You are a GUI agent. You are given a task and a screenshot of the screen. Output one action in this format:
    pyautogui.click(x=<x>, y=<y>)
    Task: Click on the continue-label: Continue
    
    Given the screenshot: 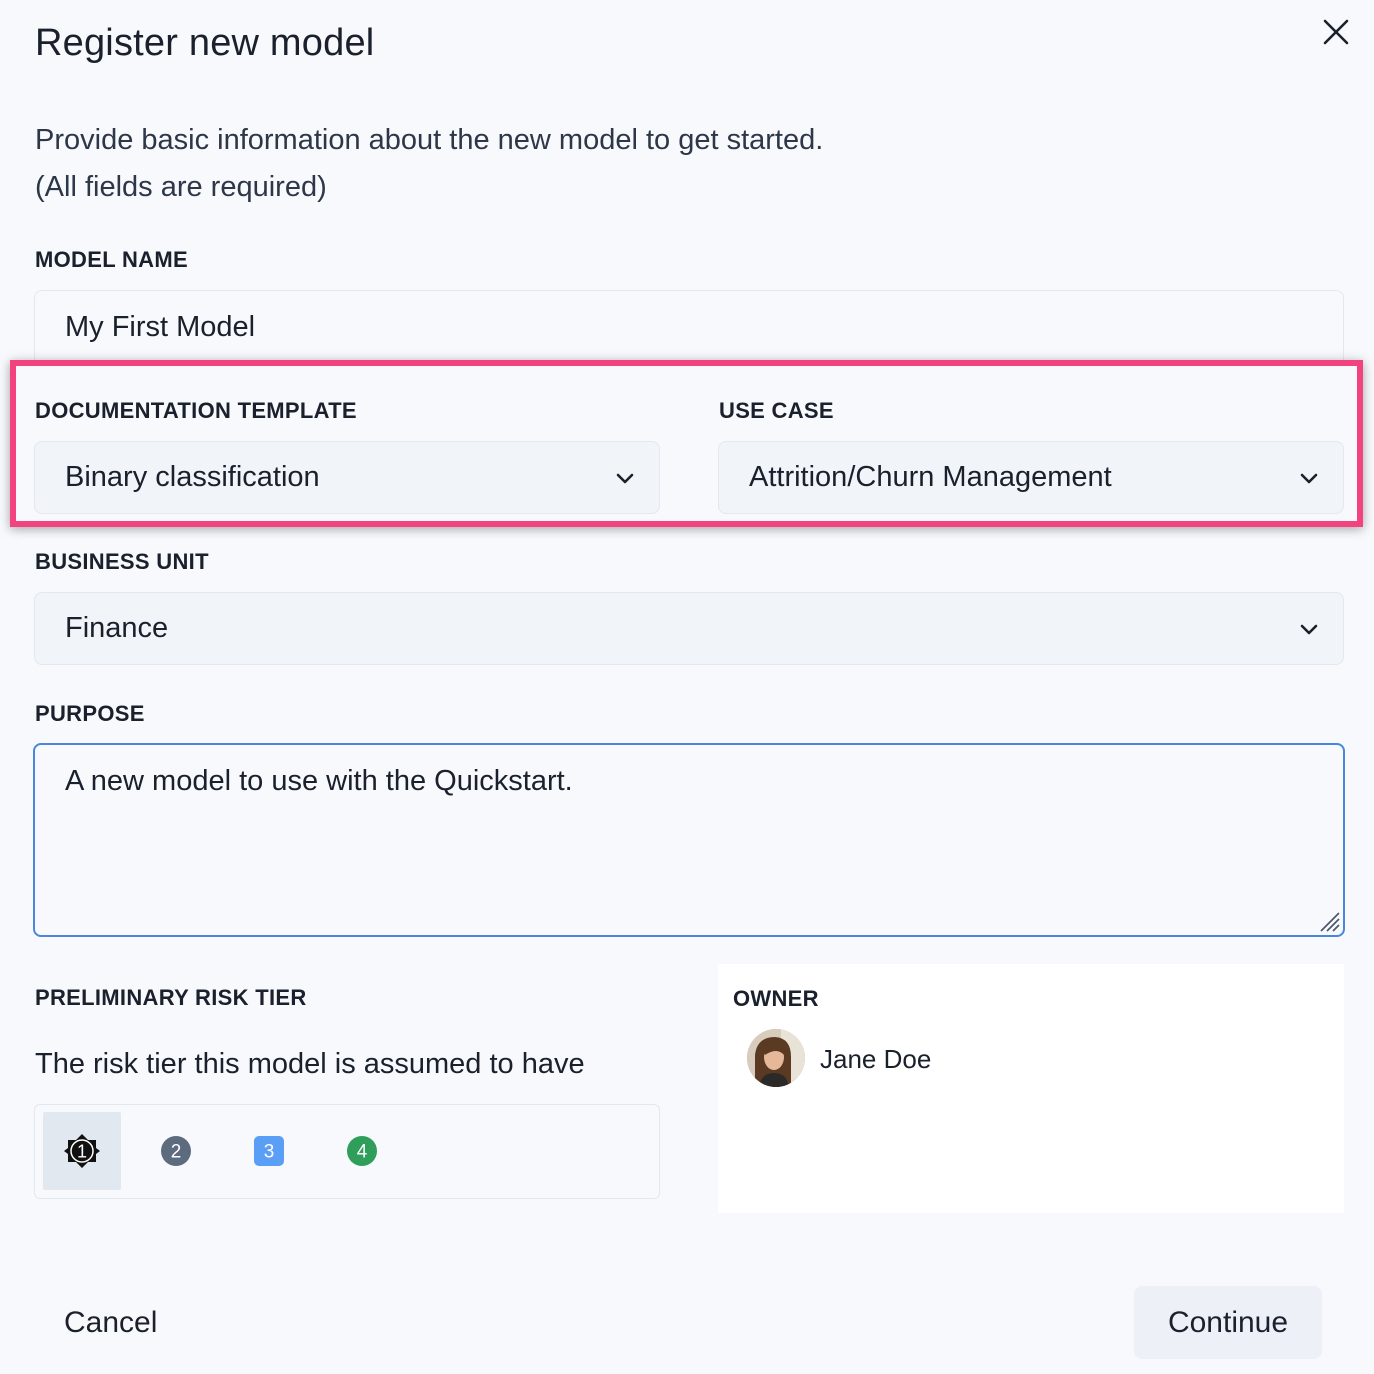 What is the action you would take?
    pyautogui.click(x=1228, y=1322)
    